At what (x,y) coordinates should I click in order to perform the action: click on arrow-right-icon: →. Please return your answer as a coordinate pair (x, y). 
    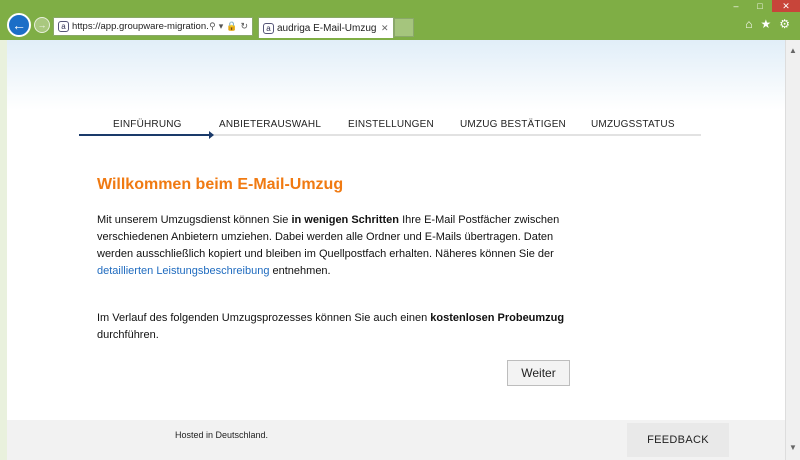
    Looking at the image, I should click on (42, 25).